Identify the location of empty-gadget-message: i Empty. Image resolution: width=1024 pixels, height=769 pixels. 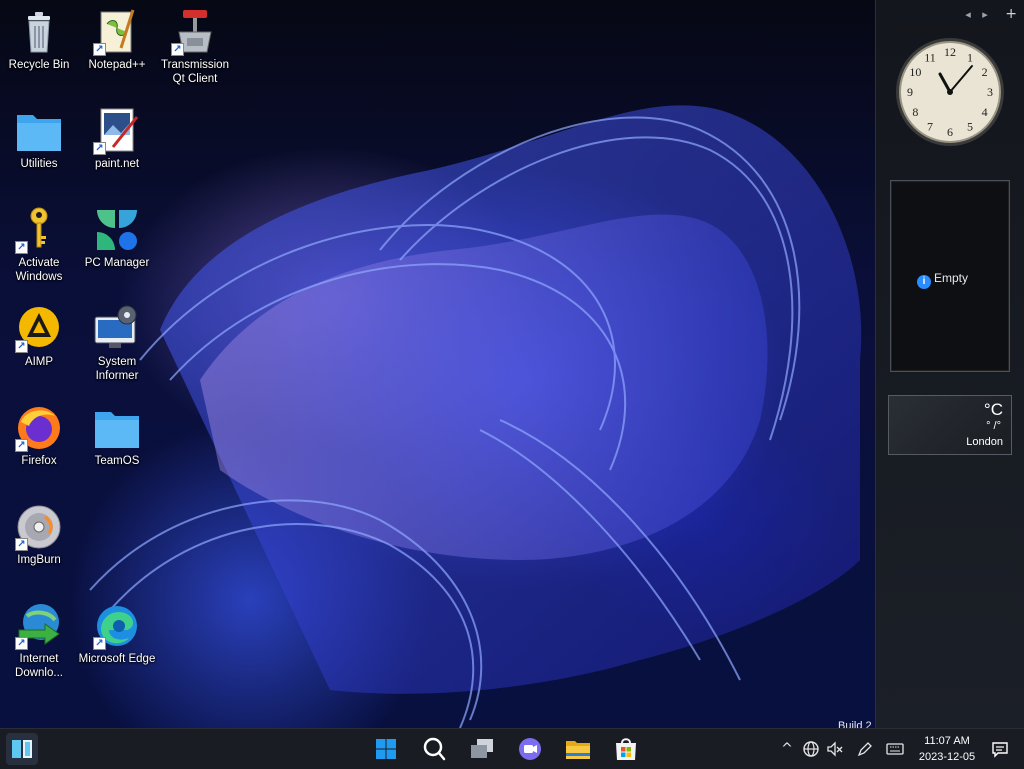
(942, 280).